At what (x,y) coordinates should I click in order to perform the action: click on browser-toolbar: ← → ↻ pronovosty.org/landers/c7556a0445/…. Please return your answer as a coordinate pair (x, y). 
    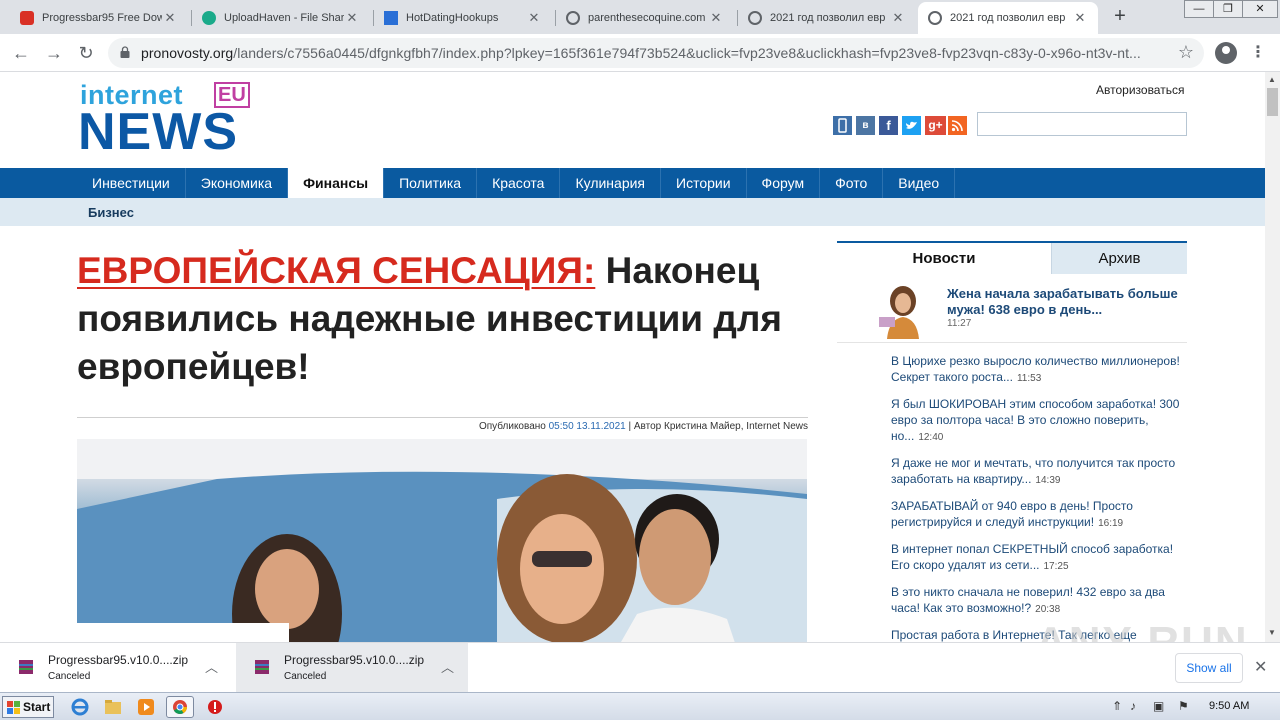
    Looking at the image, I should click on (640, 53).